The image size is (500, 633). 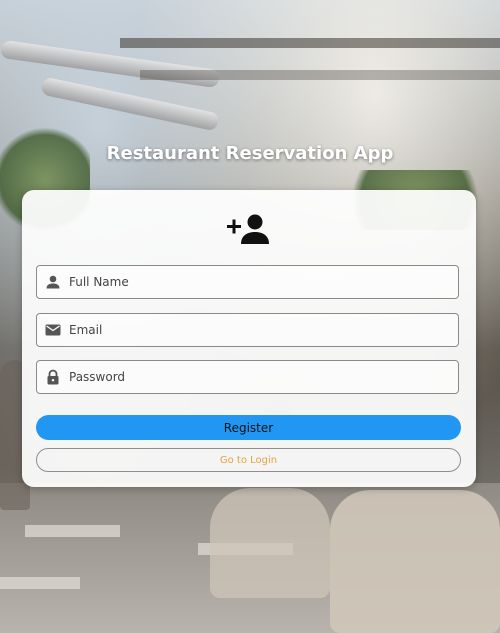 I want to click on email-field, so click(x=247, y=330).